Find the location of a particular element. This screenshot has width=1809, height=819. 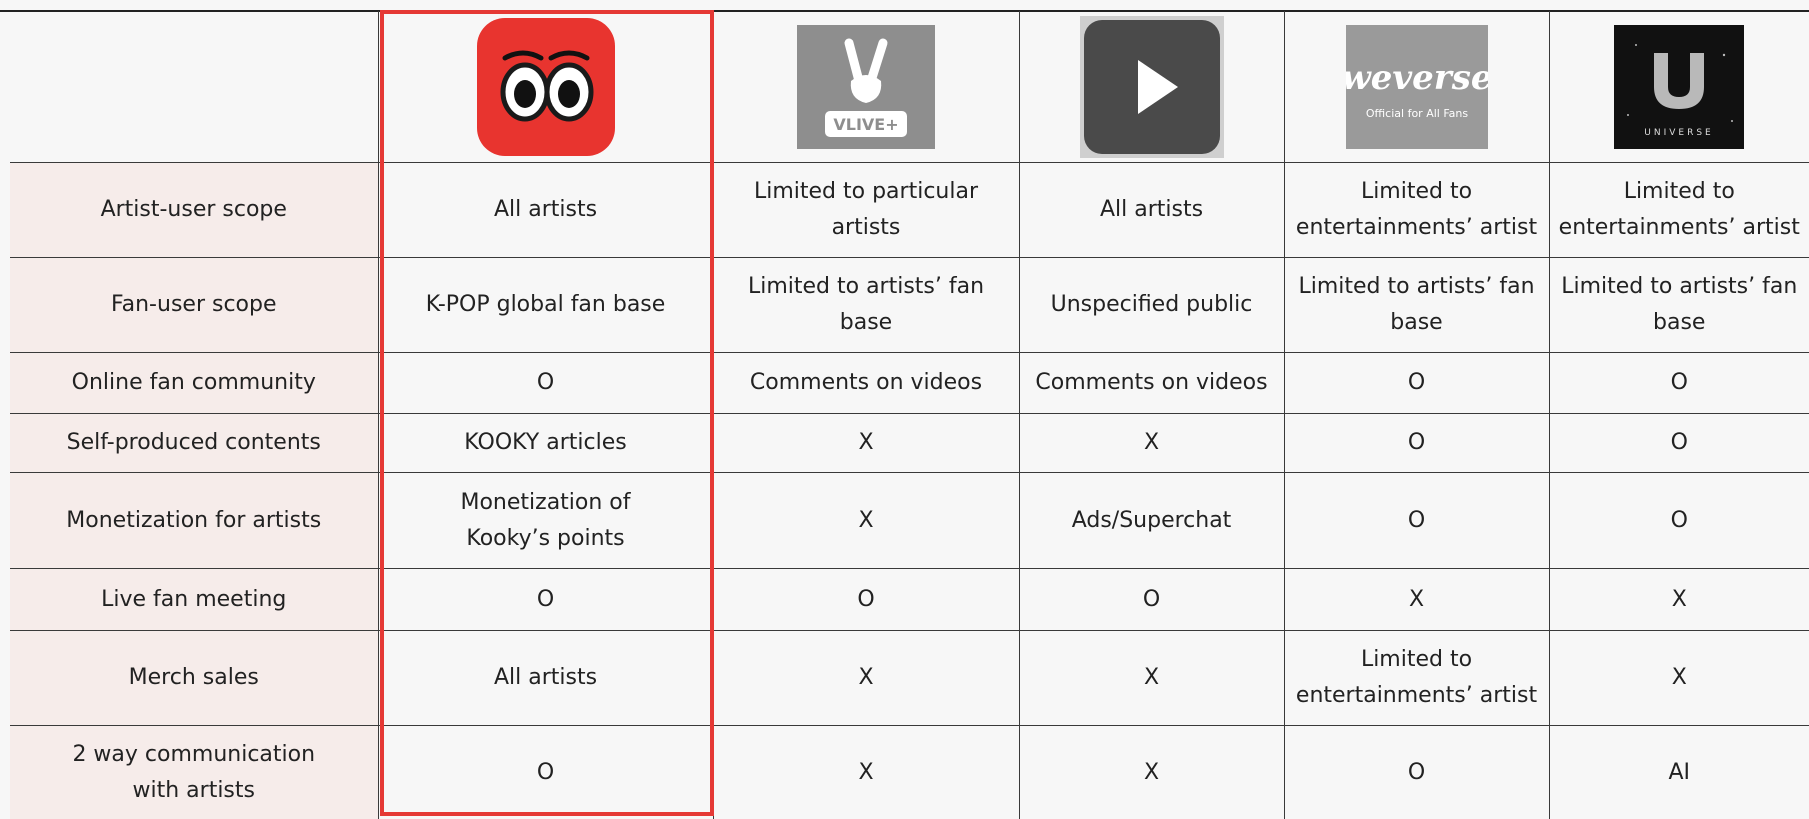

cell-weverse: X is located at coordinates (1416, 599).